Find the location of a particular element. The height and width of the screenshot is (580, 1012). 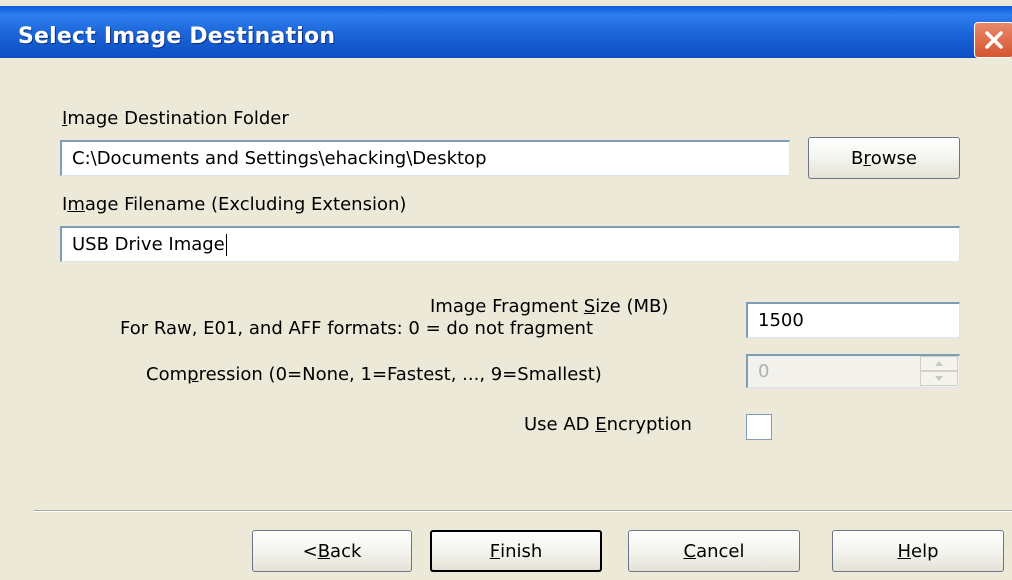

help-button: Help is located at coordinates (918, 551).